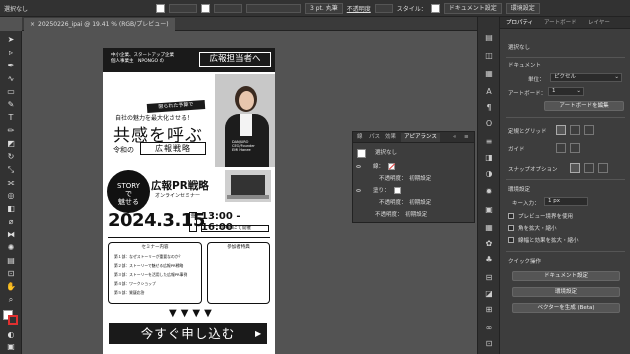  I want to click on document-tab: × 20250226_ipai @ 19.41 % (RGB/プレビュー), so click(99, 24).